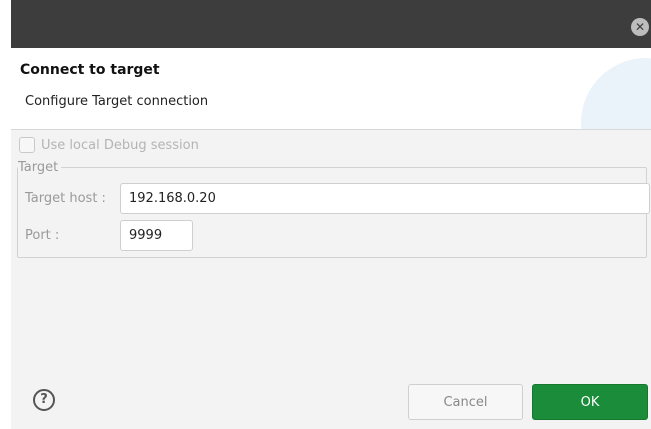  What do you see at coordinates (44, 400) in the screenshot?
I see `help-icon: ?` at bounding box center [44, 400].